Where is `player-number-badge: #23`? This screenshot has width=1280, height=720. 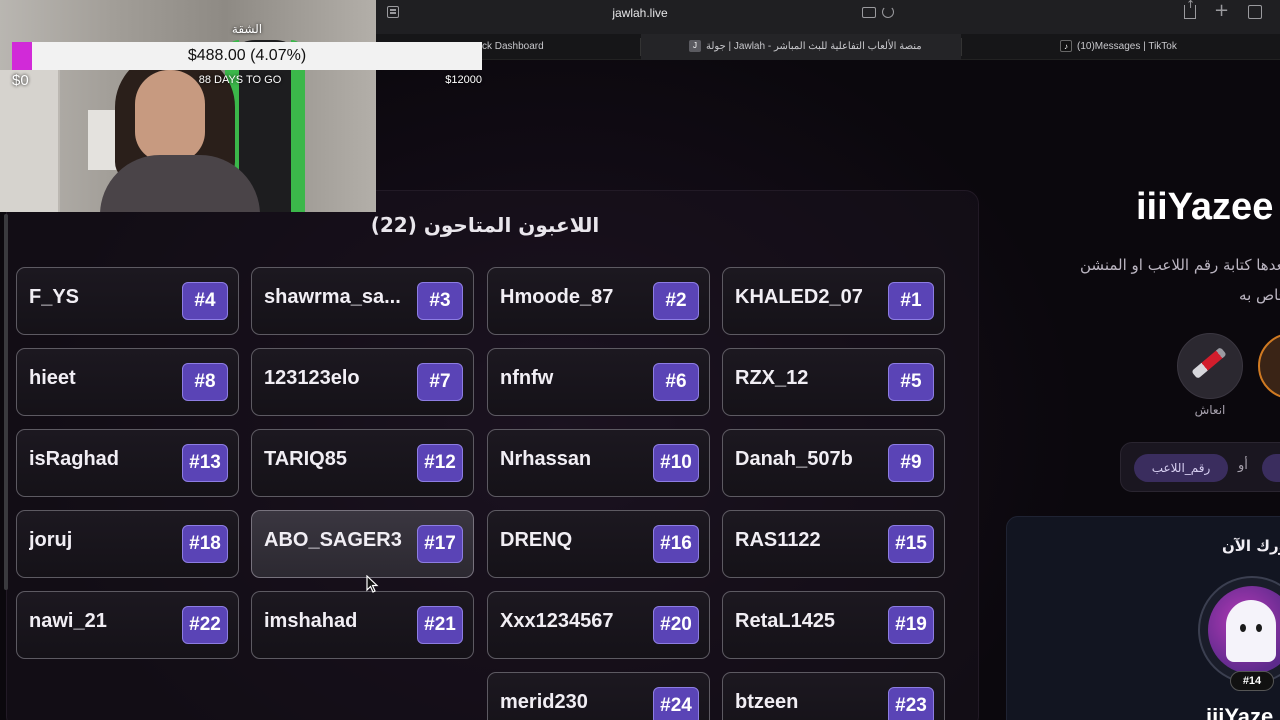 player-number-badge: #23 is located at coordinates (911, 703).